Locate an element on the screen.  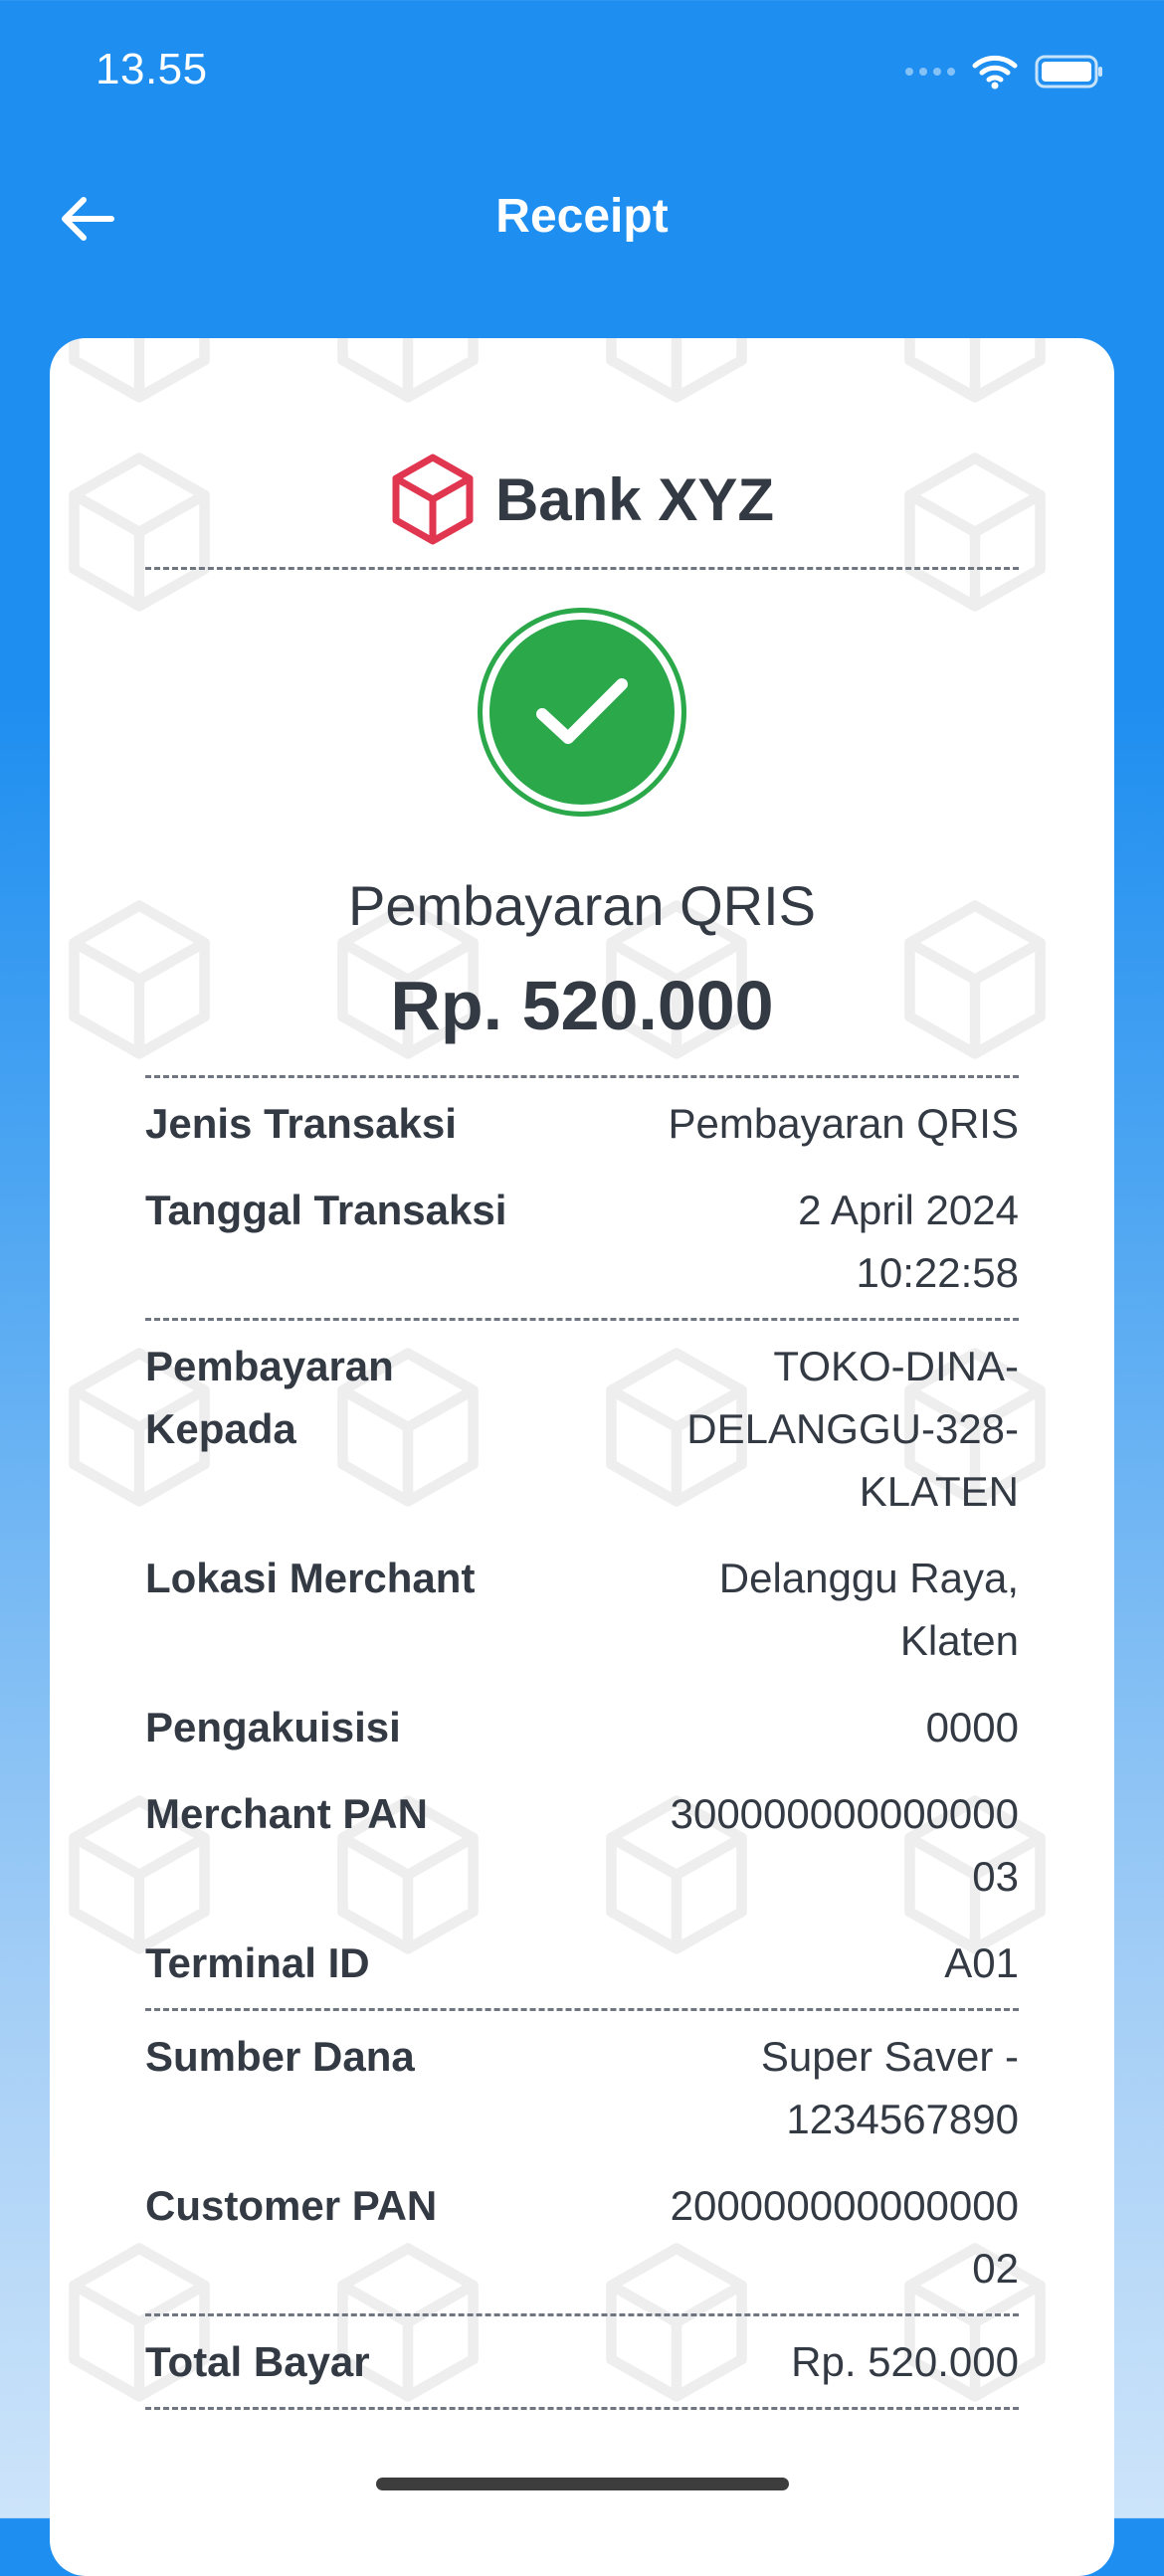
total-section: Total Bayar Rp. 520.000 is located at coordinates (582, 2361).